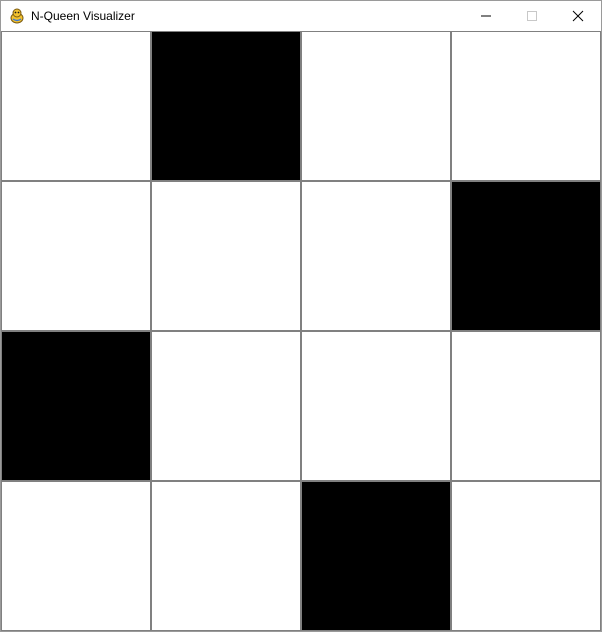 The image size is (602, 632). I want to click on close-button, so click(578, 16).